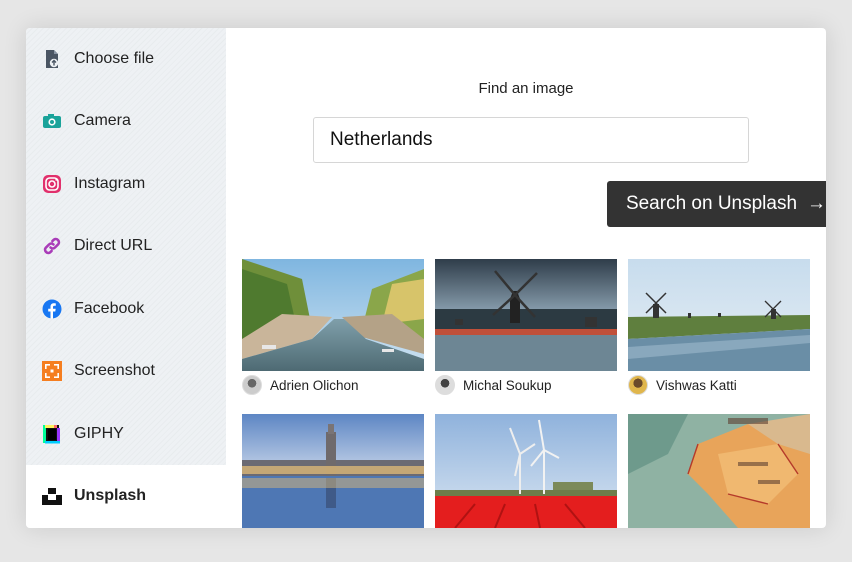 The width and height of the screenshot is (852, 562). Describe the element at coordinates (52, 371) in the screenshot. I see `screenshot-icon` at that location.